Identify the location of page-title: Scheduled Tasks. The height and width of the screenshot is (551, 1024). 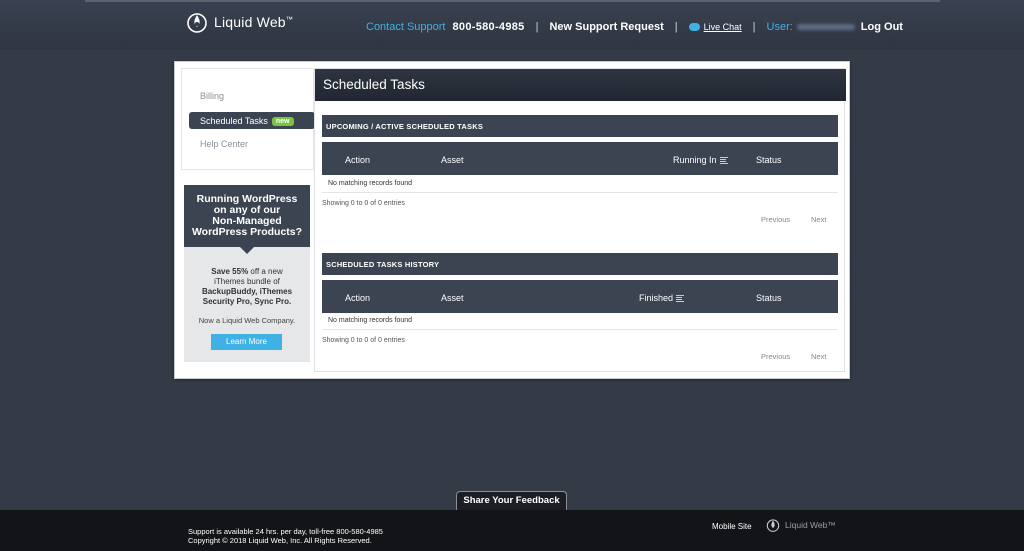
(580, 85).